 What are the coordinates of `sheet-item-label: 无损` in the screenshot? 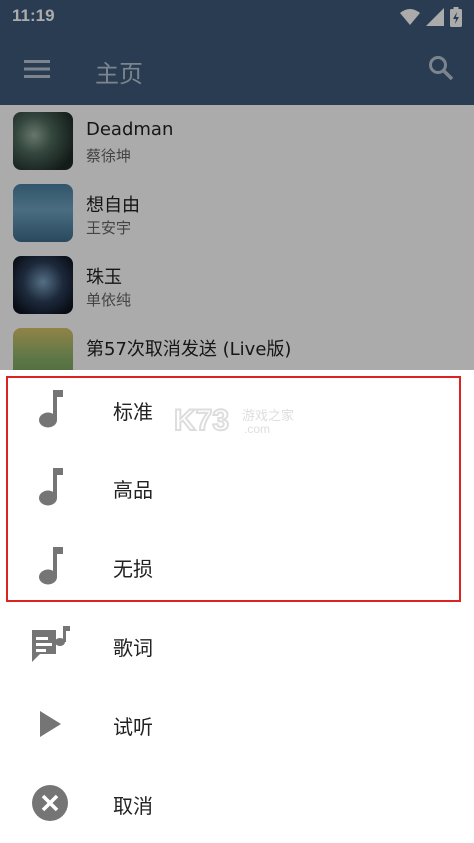 It's located at (133, 569).